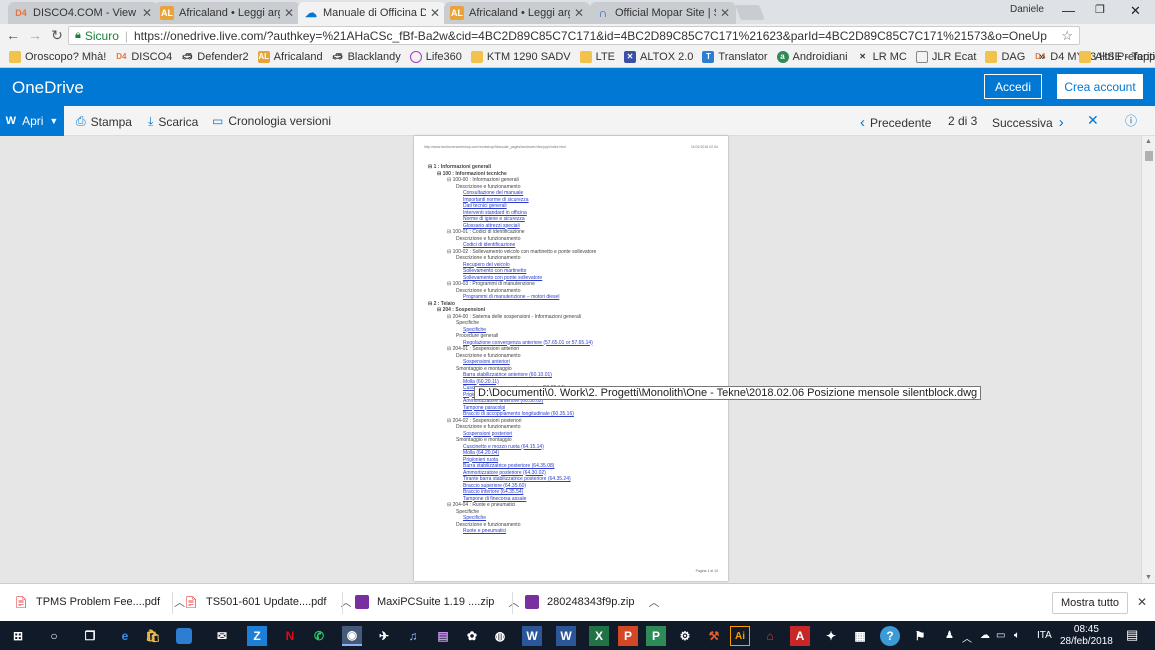 This screenshot has height=650, width=1155. Describe the element at coordinates (895, 122) in the screenshot. I see `previous-button: ‹ Precedente` at that location.